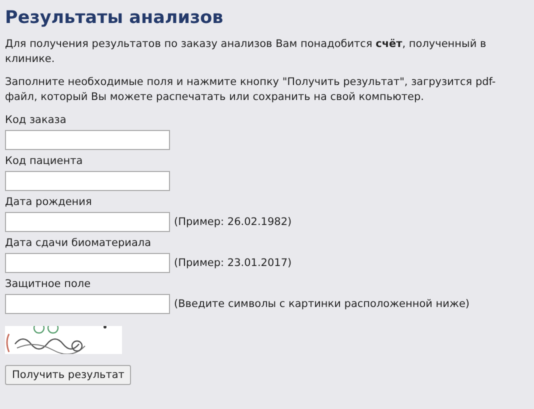  Describe the element at coordinates (49, 202) in the screenshot. I see `field-label: Дата рождения` at that location.